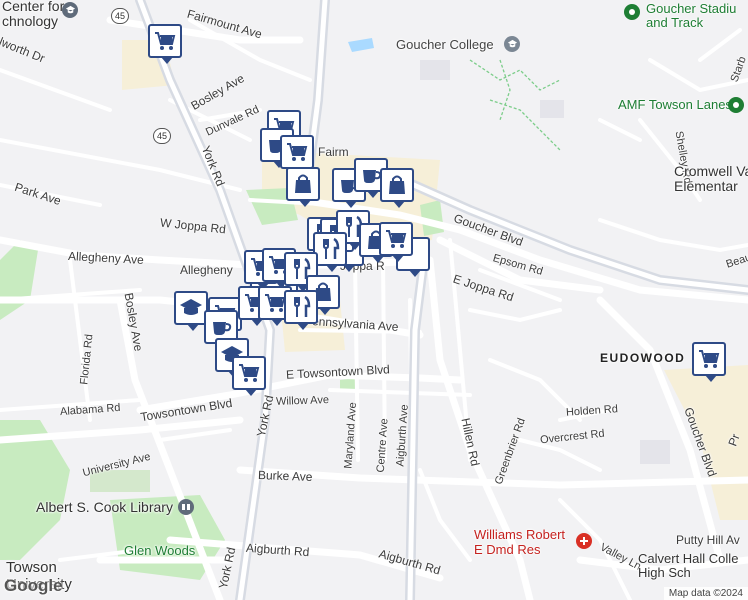 The width and height of the screenshot is (748, 600). Describe the element at coordinates (221, 327) in the screenshot. I see `coffee-icon` at that location.